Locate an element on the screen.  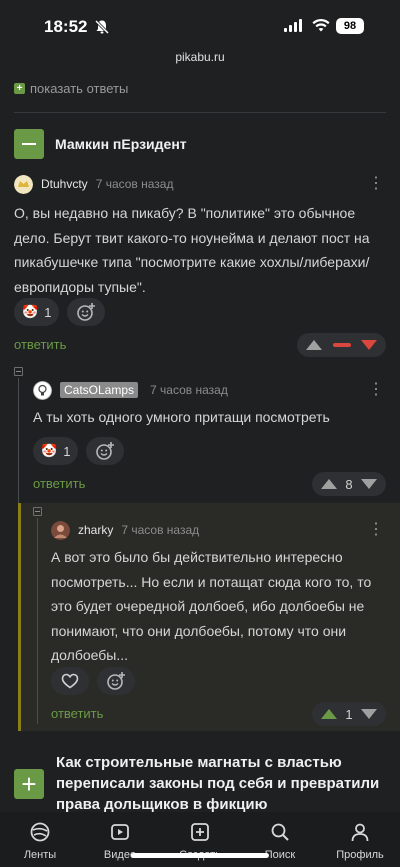
tab-label: Ленты is located at coordinates (40, 855).